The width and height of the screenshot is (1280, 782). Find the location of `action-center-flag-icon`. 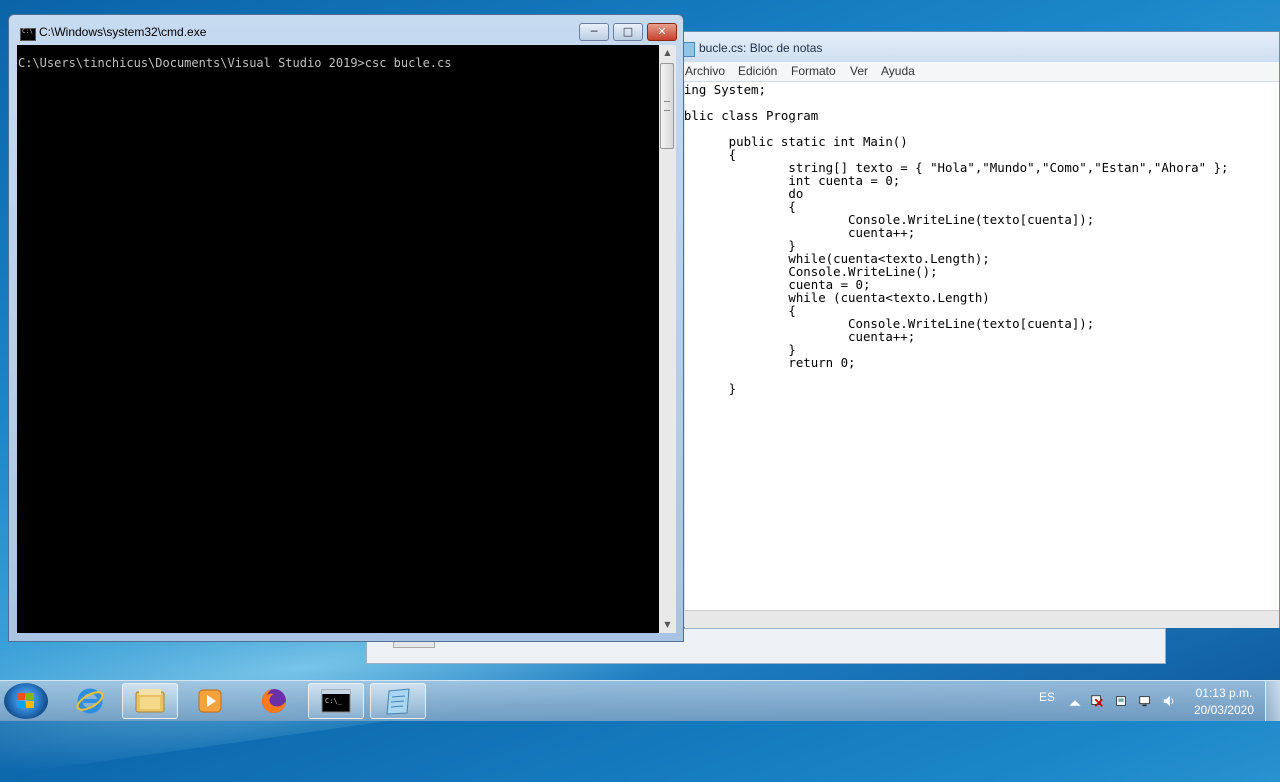

action-center-flag-icon is located at coordinates (1097, 701).